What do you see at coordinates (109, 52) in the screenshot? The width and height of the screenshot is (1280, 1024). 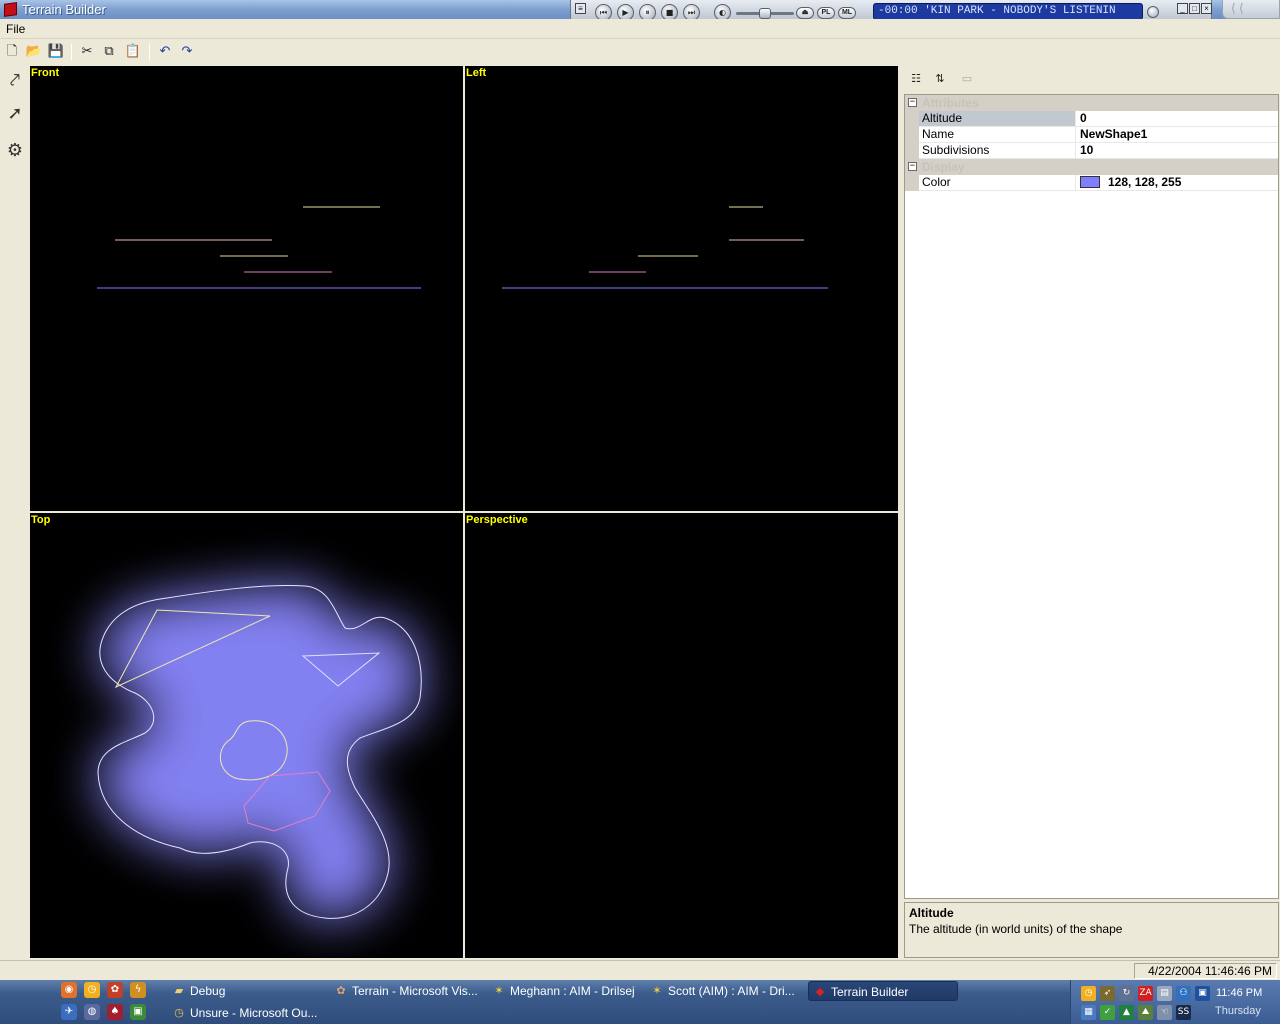 I see `copy-icon: ⧉` at bounding box center [109, 52].